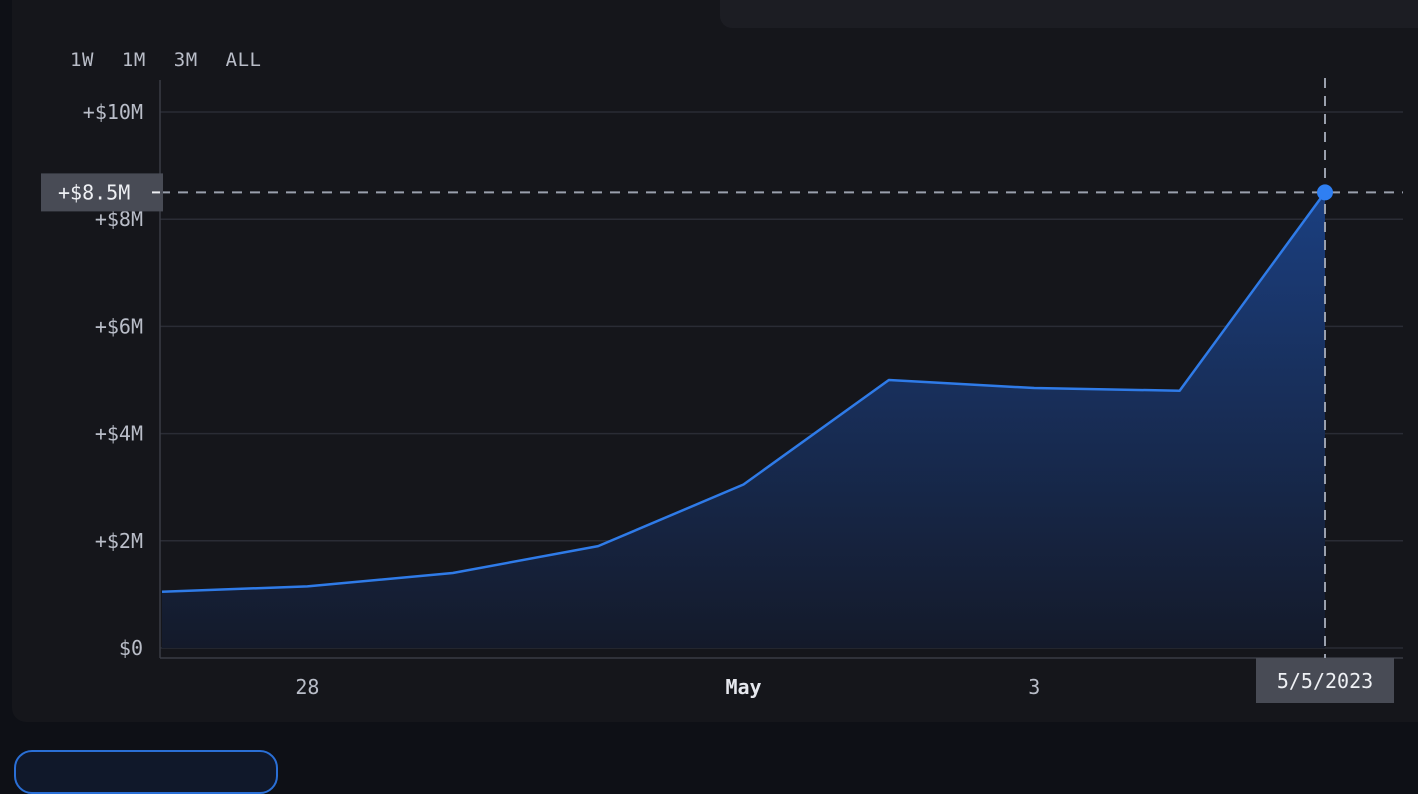 Image resolution: width=1418 pixels, height=794 pixels. Describe the element at coordinates (1325, 192) in the screenshot. I see `crosshair-marker` at that location.